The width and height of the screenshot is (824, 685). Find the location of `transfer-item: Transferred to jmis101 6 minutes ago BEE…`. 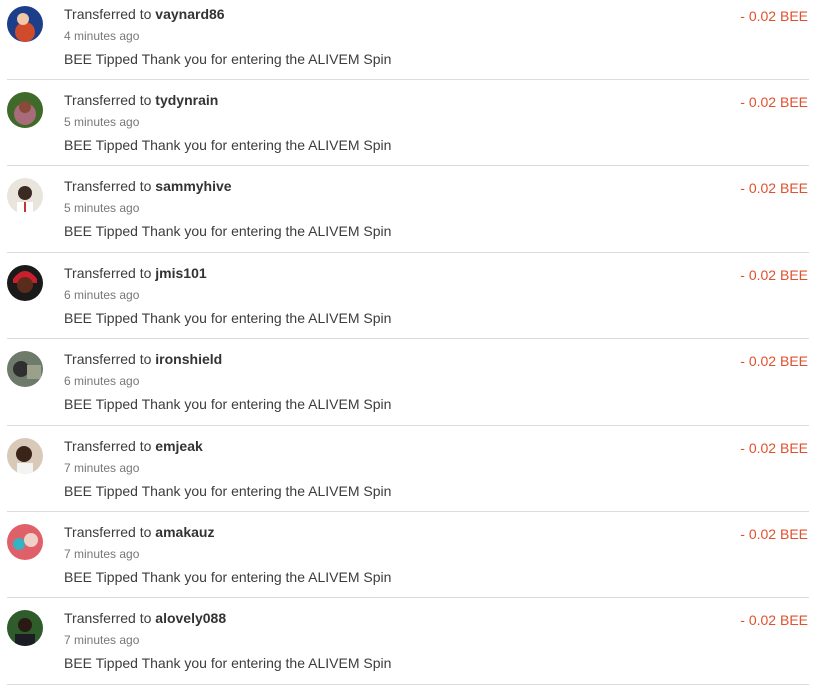

transfer-item: Transferred to jmis101 6 minutes ago BEE… is located at coordinates (408, 296).